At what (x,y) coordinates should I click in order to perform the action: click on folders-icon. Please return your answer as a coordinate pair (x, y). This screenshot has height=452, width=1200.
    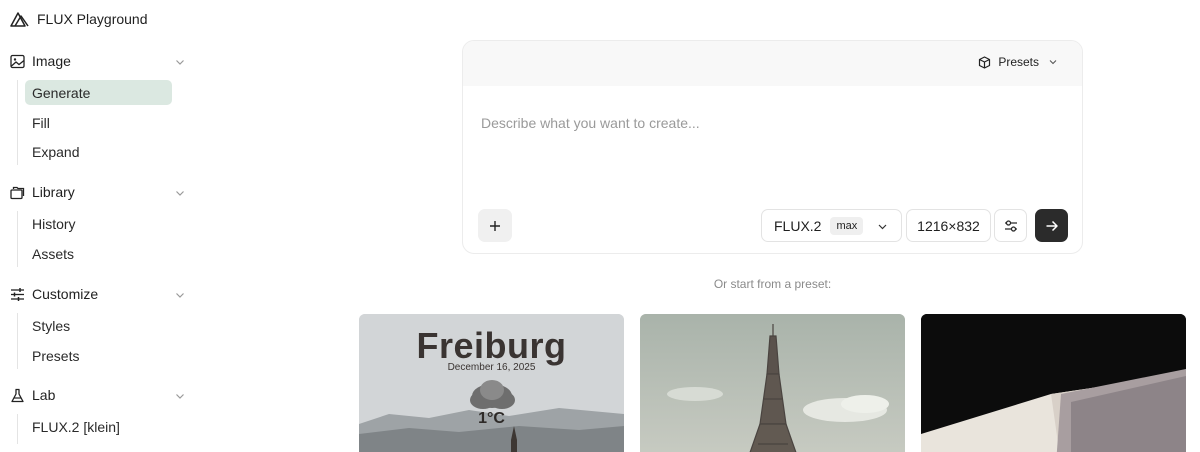
    Looking at the image, I should click on (17, 192).